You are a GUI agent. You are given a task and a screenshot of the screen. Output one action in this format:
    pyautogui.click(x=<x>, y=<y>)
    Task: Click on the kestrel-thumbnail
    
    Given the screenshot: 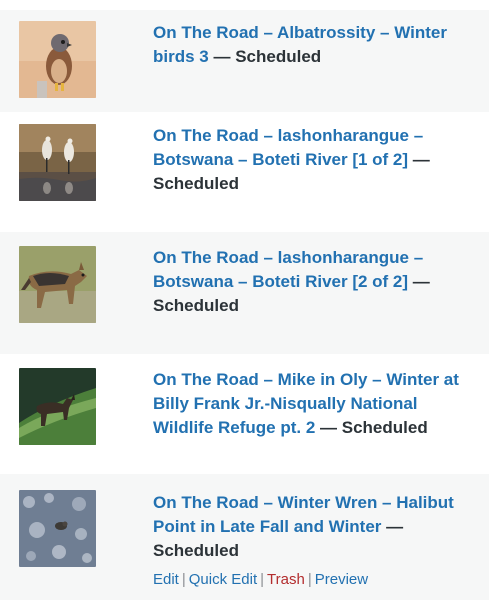 What is the action you would take?
    pyautogui.click(x=57, y=59)
    